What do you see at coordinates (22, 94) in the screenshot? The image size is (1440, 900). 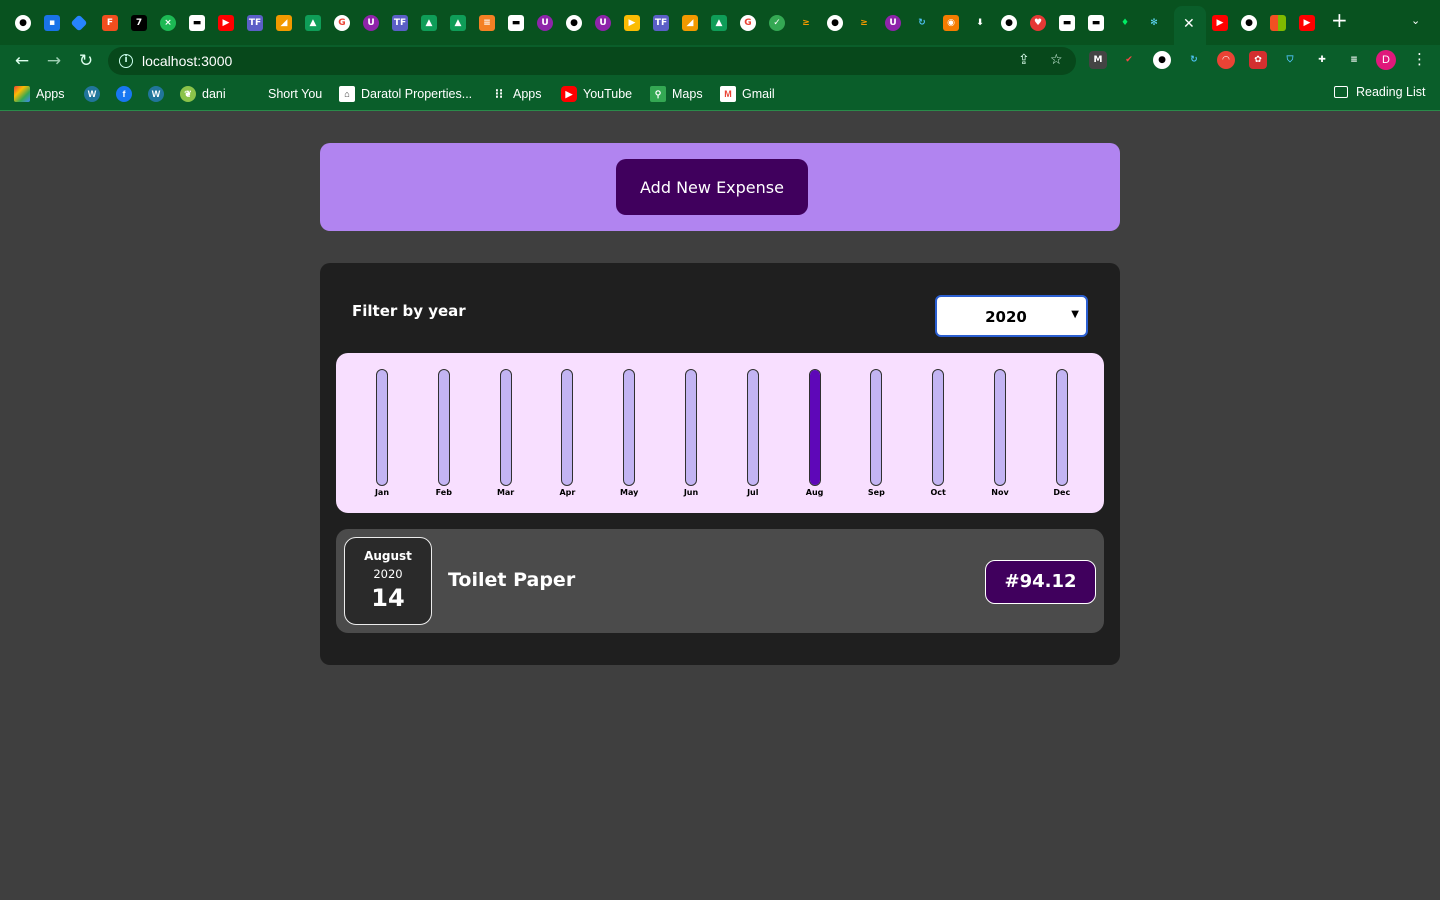 I see `apps-grid-icon` at bounding box center [22, 94].